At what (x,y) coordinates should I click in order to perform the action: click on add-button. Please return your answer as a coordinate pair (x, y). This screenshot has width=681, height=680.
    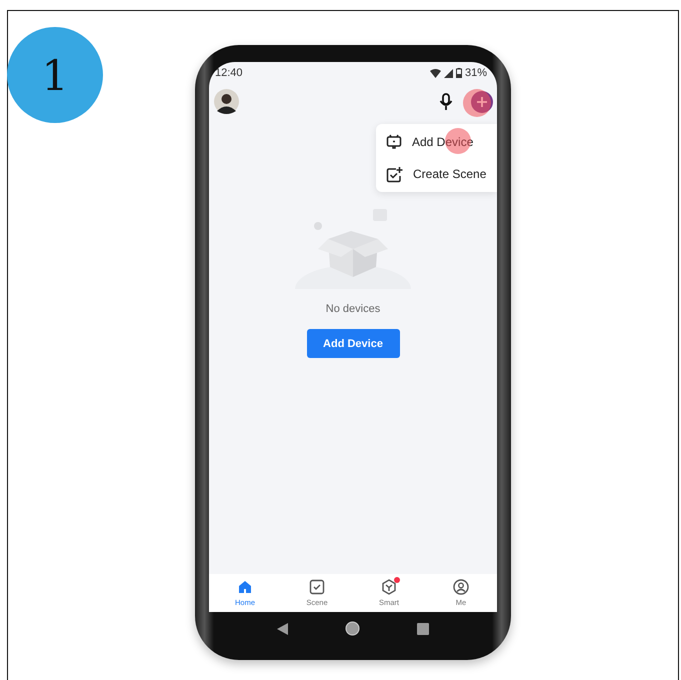
    Looking at the image, I should click on (482, 101).